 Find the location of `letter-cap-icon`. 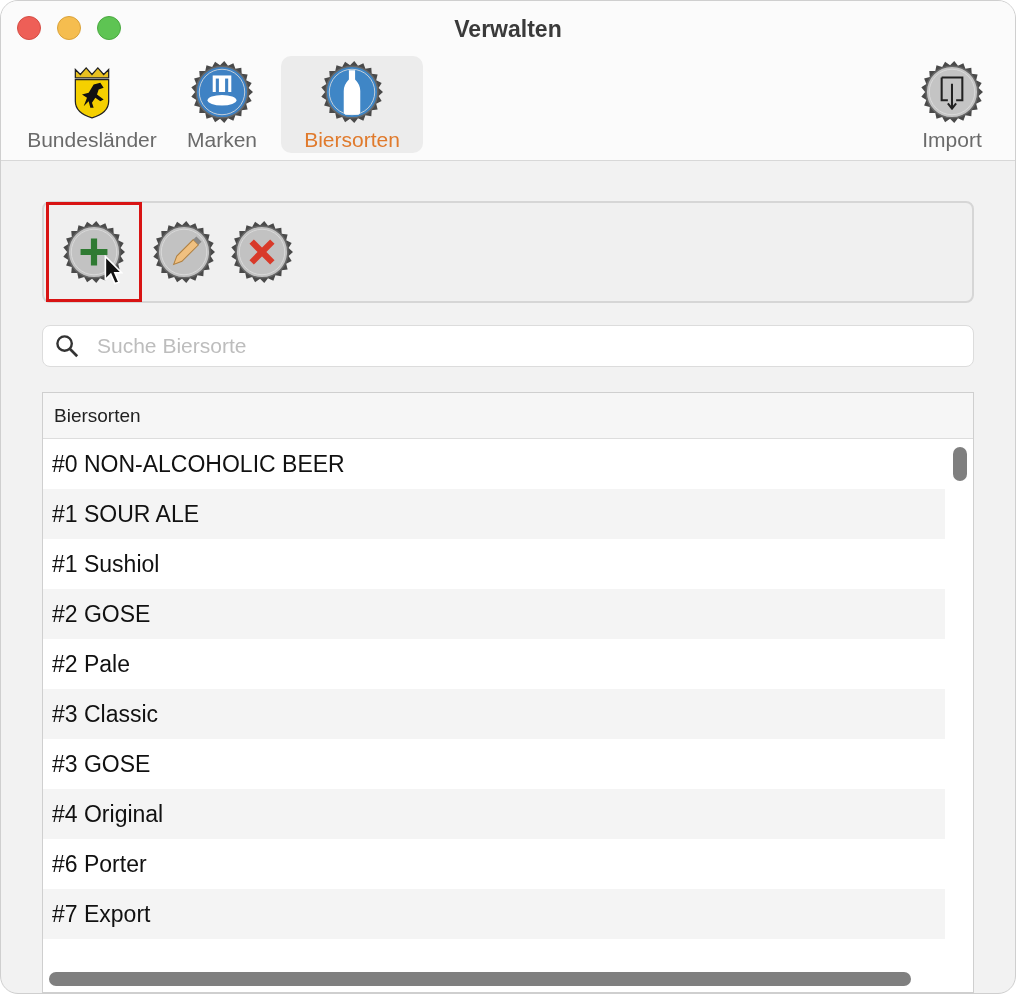

letter-cap-icon is located at coordinates (222, 92).